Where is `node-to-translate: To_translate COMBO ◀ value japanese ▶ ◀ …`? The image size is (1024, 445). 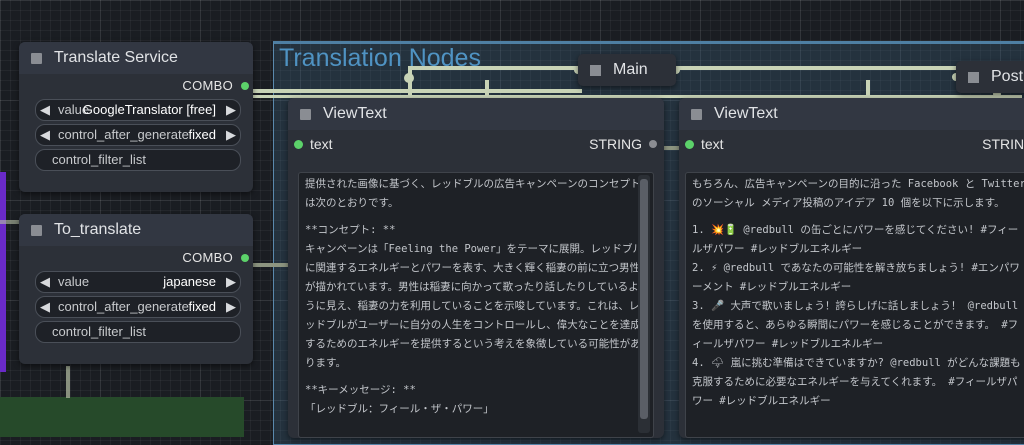
node-to-translate: To_translate COMBO ◀ value japanese ▶ ◀ … is located at coordinates (136, 289).